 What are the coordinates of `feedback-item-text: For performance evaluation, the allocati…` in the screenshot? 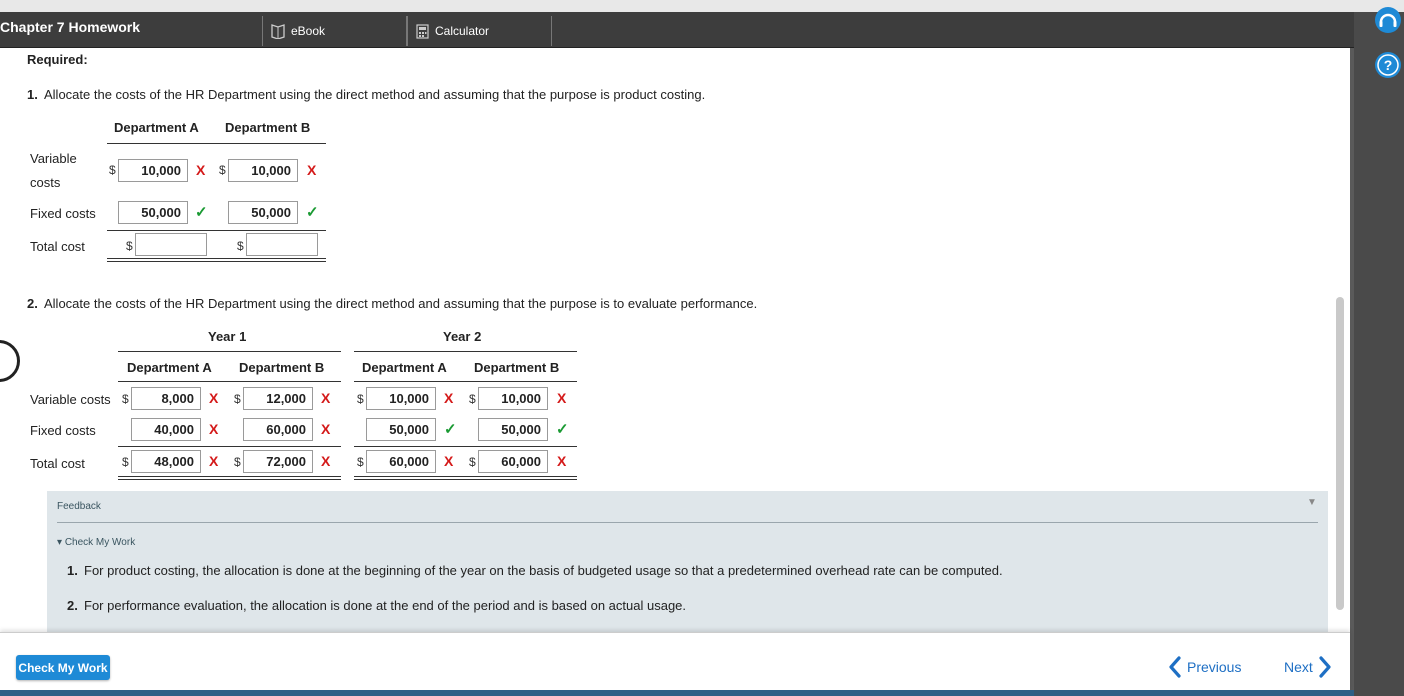 It's located at (385, 605).